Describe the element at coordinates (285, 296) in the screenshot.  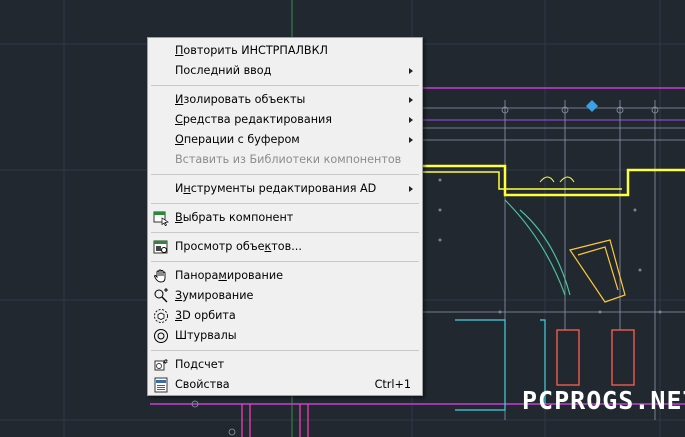
I see `menu-item-zoom: Зумирование` at that location.